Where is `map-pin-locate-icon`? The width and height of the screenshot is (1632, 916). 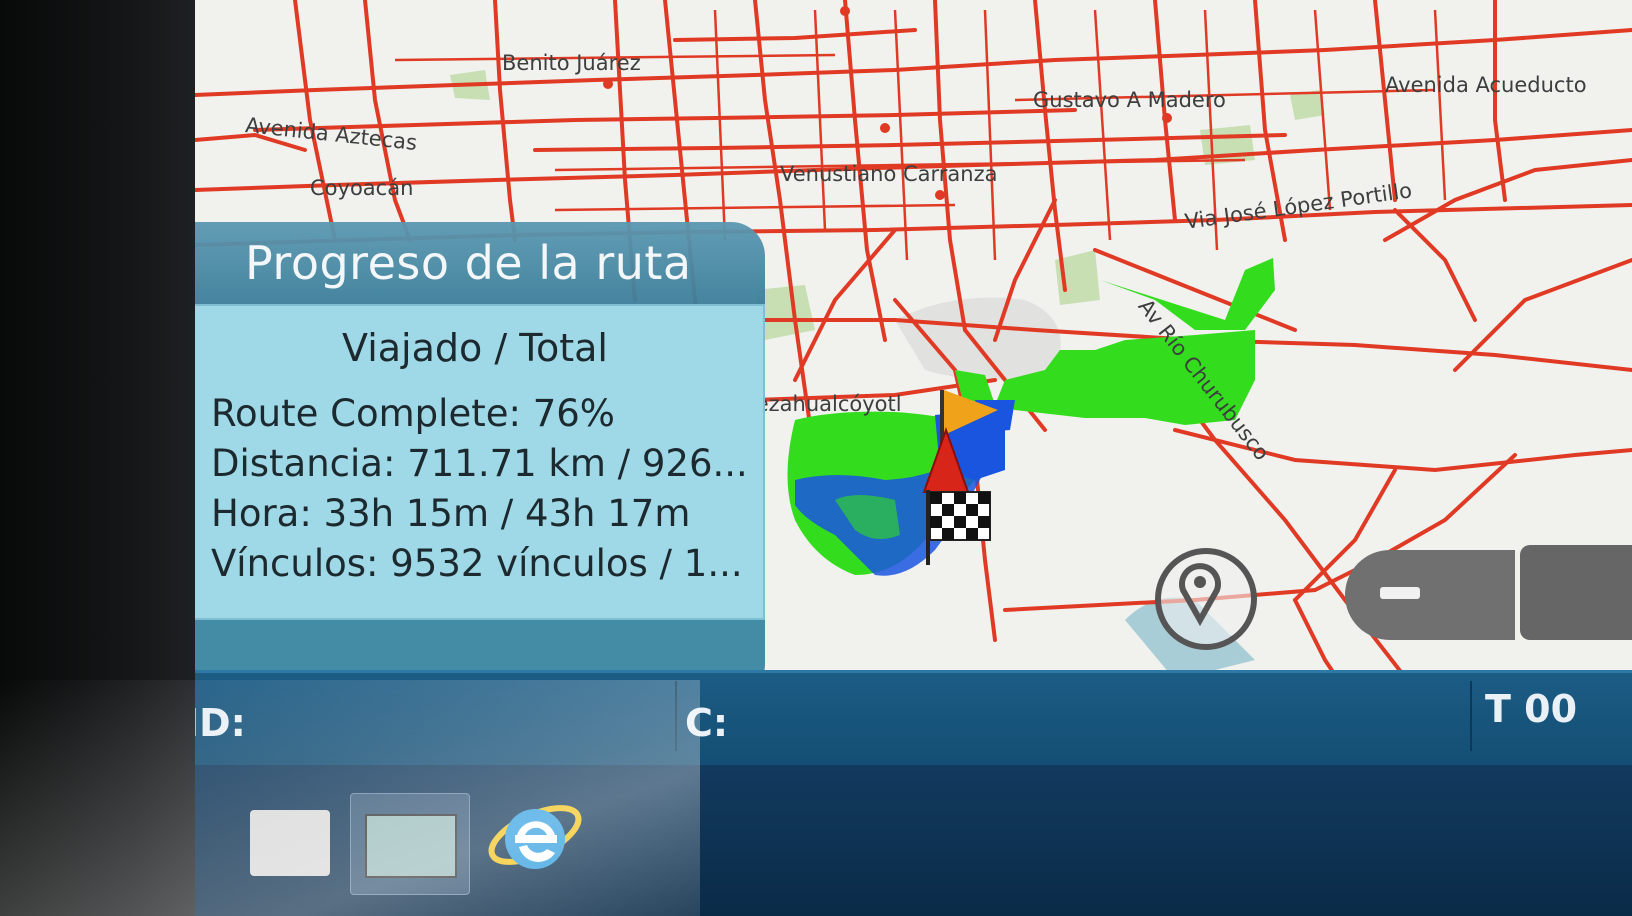
map-pin-locate-icon is located at coordinates (1200, 595).